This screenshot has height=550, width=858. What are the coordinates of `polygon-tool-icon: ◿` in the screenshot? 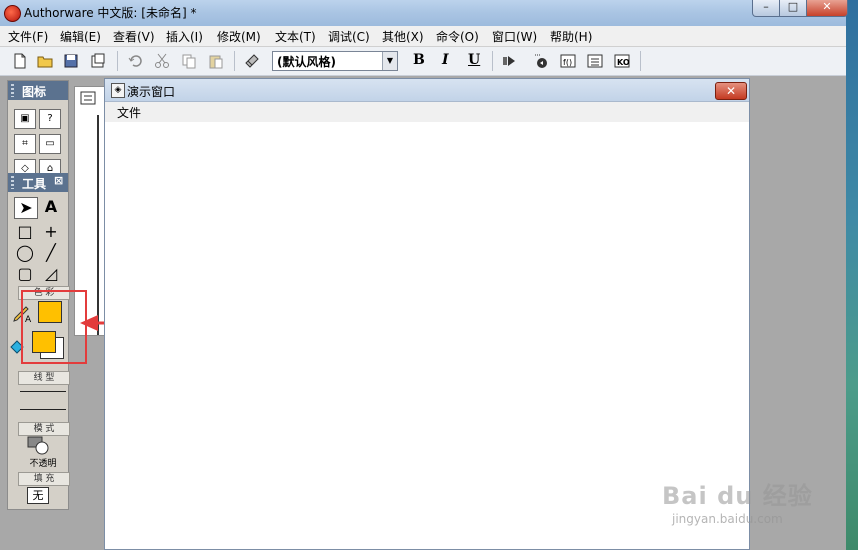 It's located at (51, 274).